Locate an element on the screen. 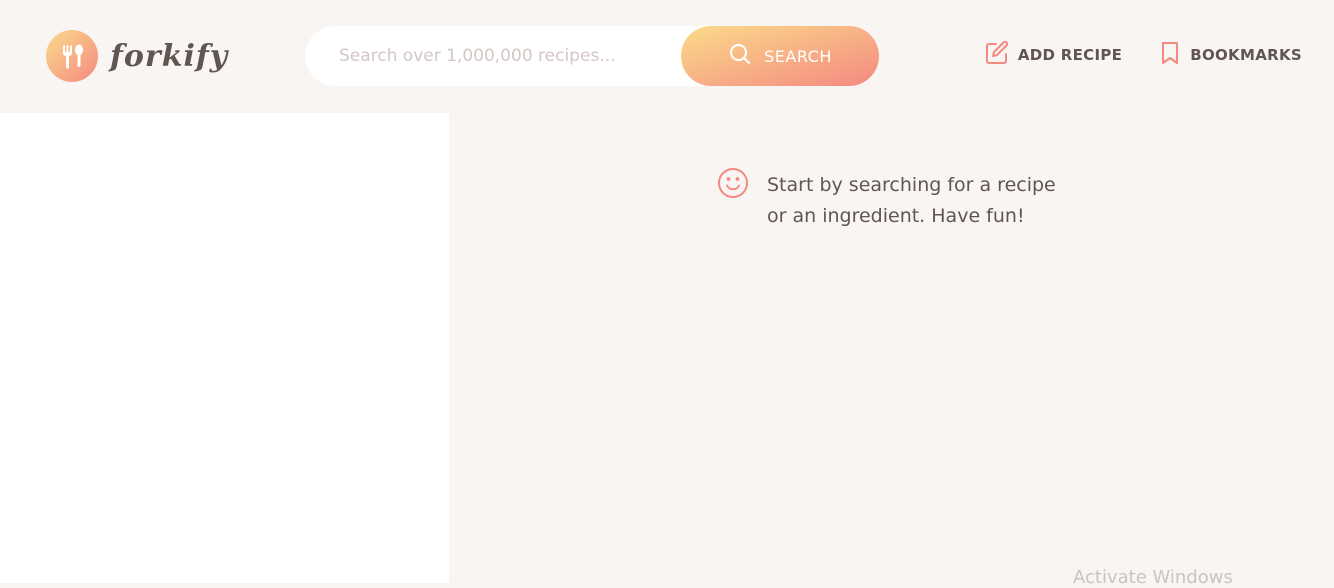 This screenshot has height=588, width=1334. main-nav: ADD RECIPE BOOKMARKS is located at coordinates (1143, 55).